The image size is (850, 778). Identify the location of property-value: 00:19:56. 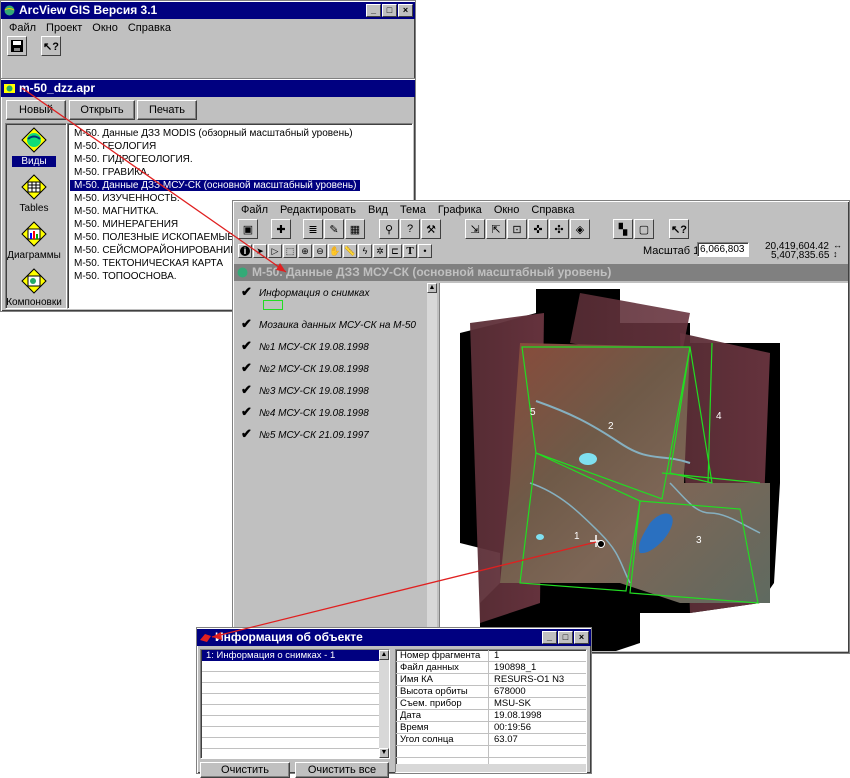
(512, 727).